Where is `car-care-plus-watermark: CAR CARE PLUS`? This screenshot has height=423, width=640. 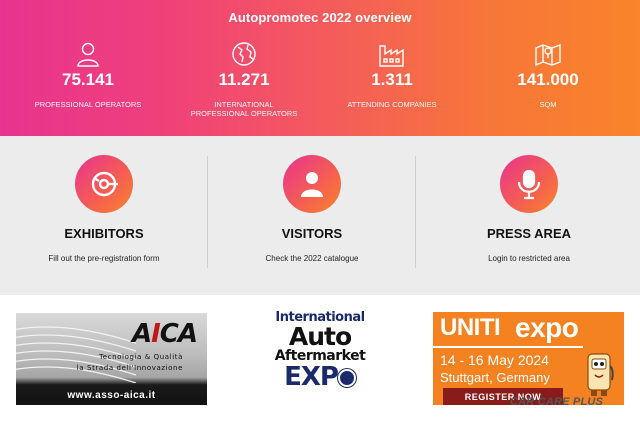
car-care-plus-watermark: CAR CARE PLUS is located at coordinates (557, 402).